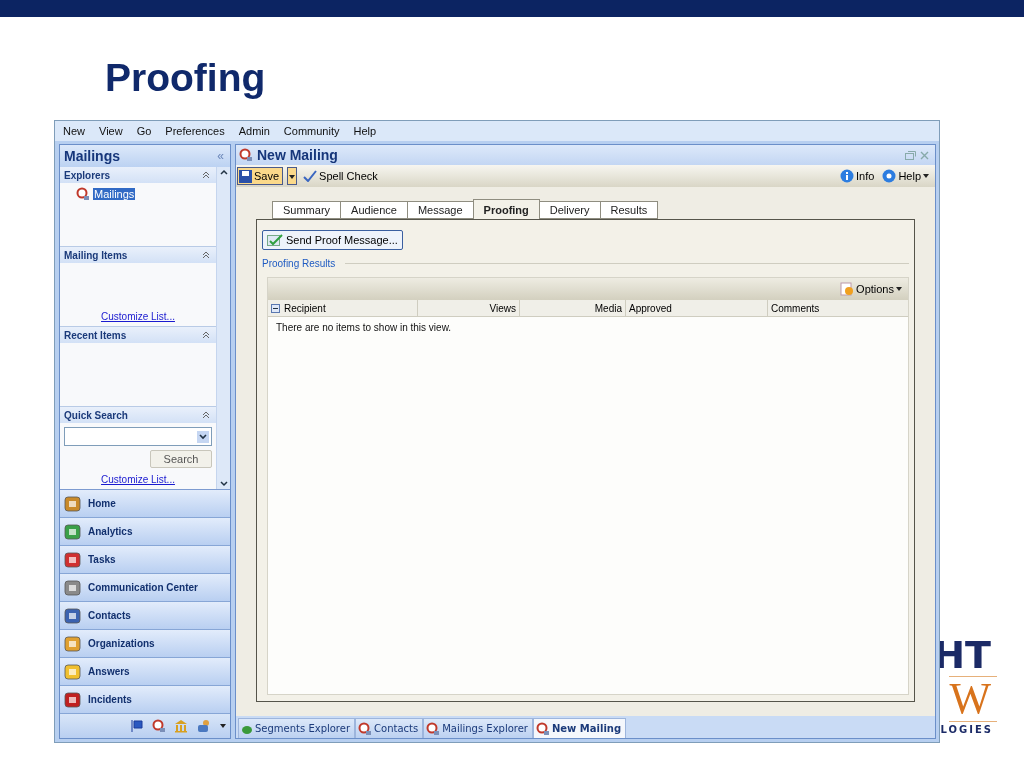 This screenshot has height=768, width=1024. Describe the element at coordinates (195, 131) in the screenshot. I see `menu-item: Preferences` at that location.